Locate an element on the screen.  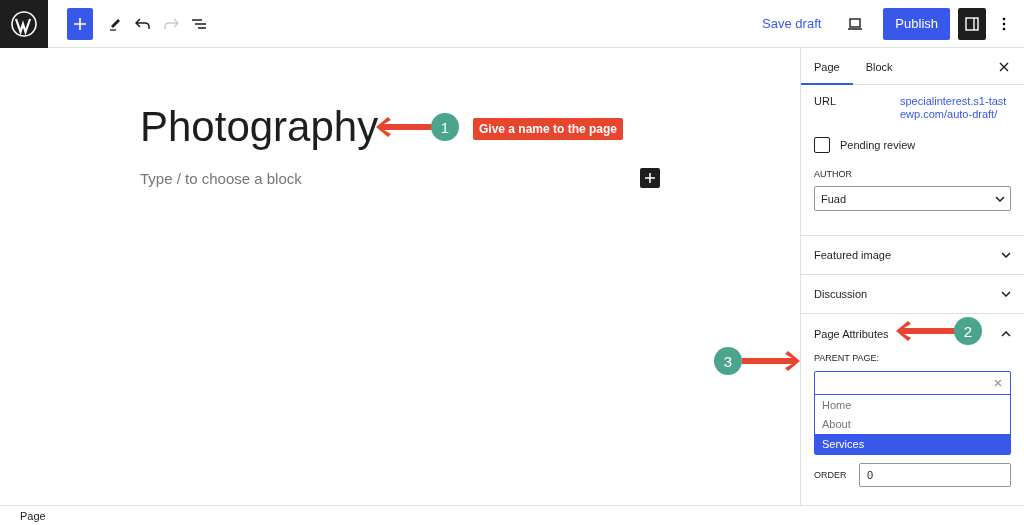
checkbox is located at coordinates (822, 145).